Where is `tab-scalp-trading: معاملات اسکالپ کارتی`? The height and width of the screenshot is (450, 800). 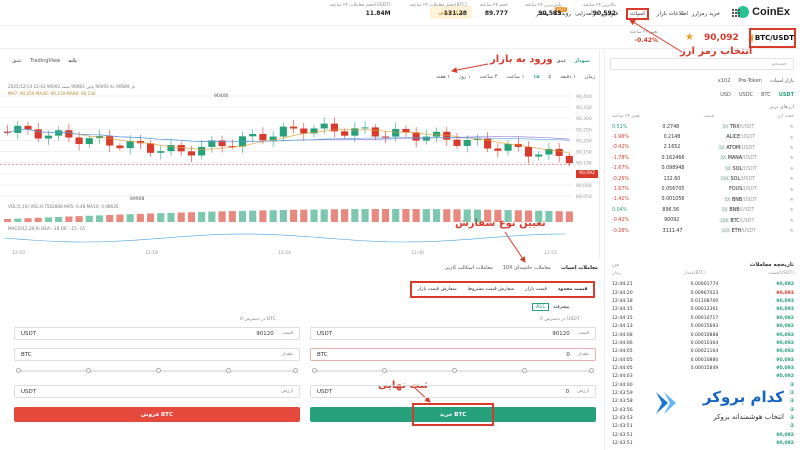
tab-scalp-trading: معاملات اسکالپ کارتی is located at coordinates (468, 268).